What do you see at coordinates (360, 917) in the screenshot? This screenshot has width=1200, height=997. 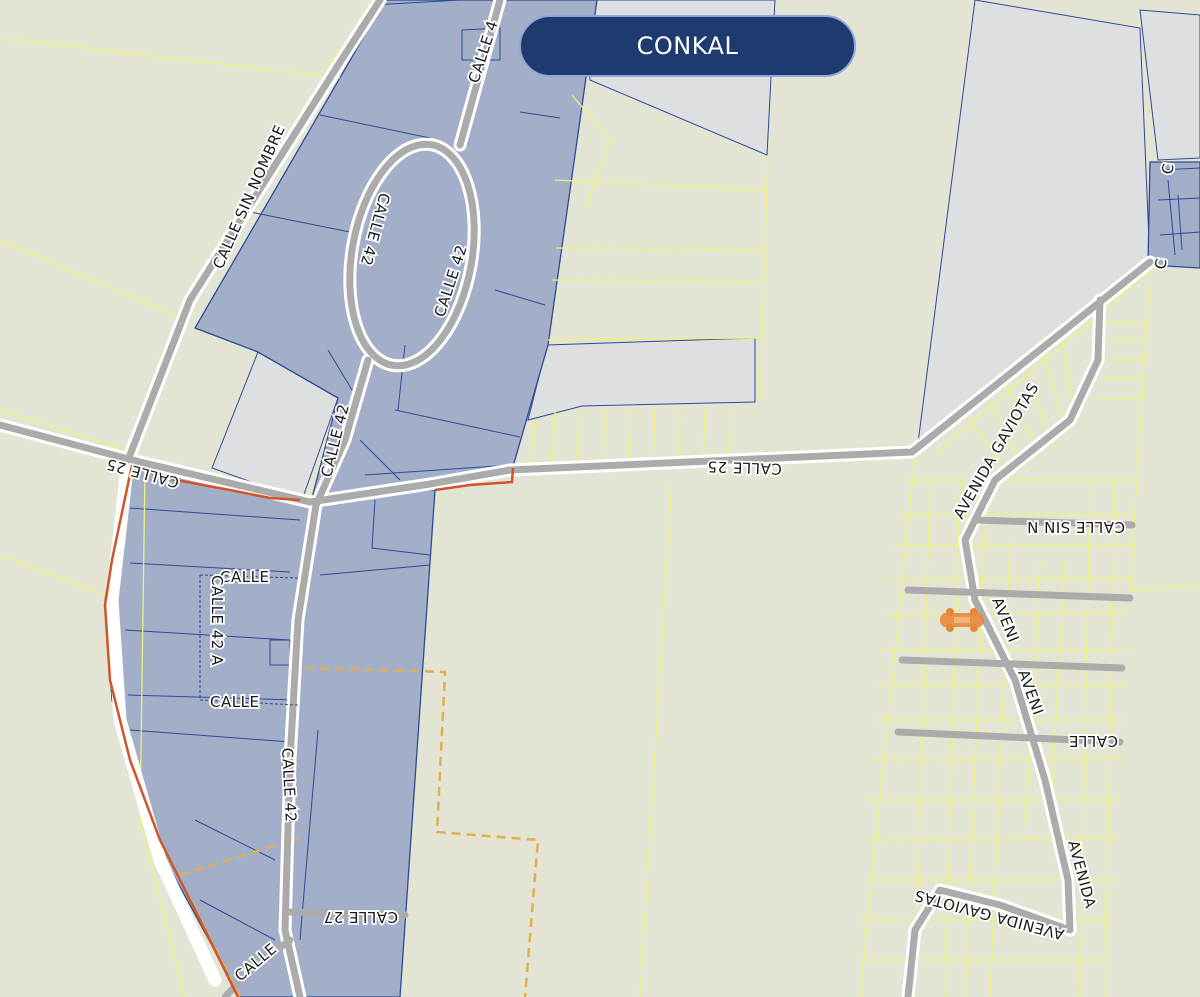 I see `label-calle-27: CALLE 27` at bounding box center [360, 917].